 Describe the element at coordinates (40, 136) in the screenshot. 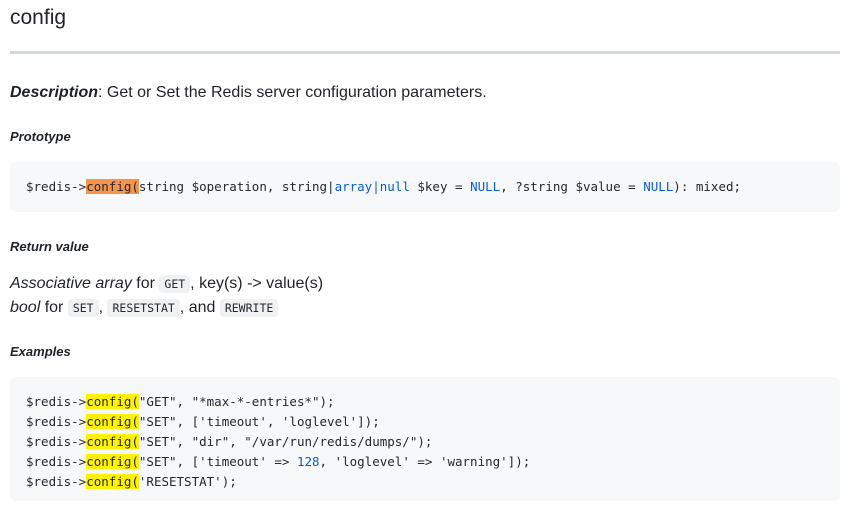

I see `prototype-heading: Prototype` at that location.